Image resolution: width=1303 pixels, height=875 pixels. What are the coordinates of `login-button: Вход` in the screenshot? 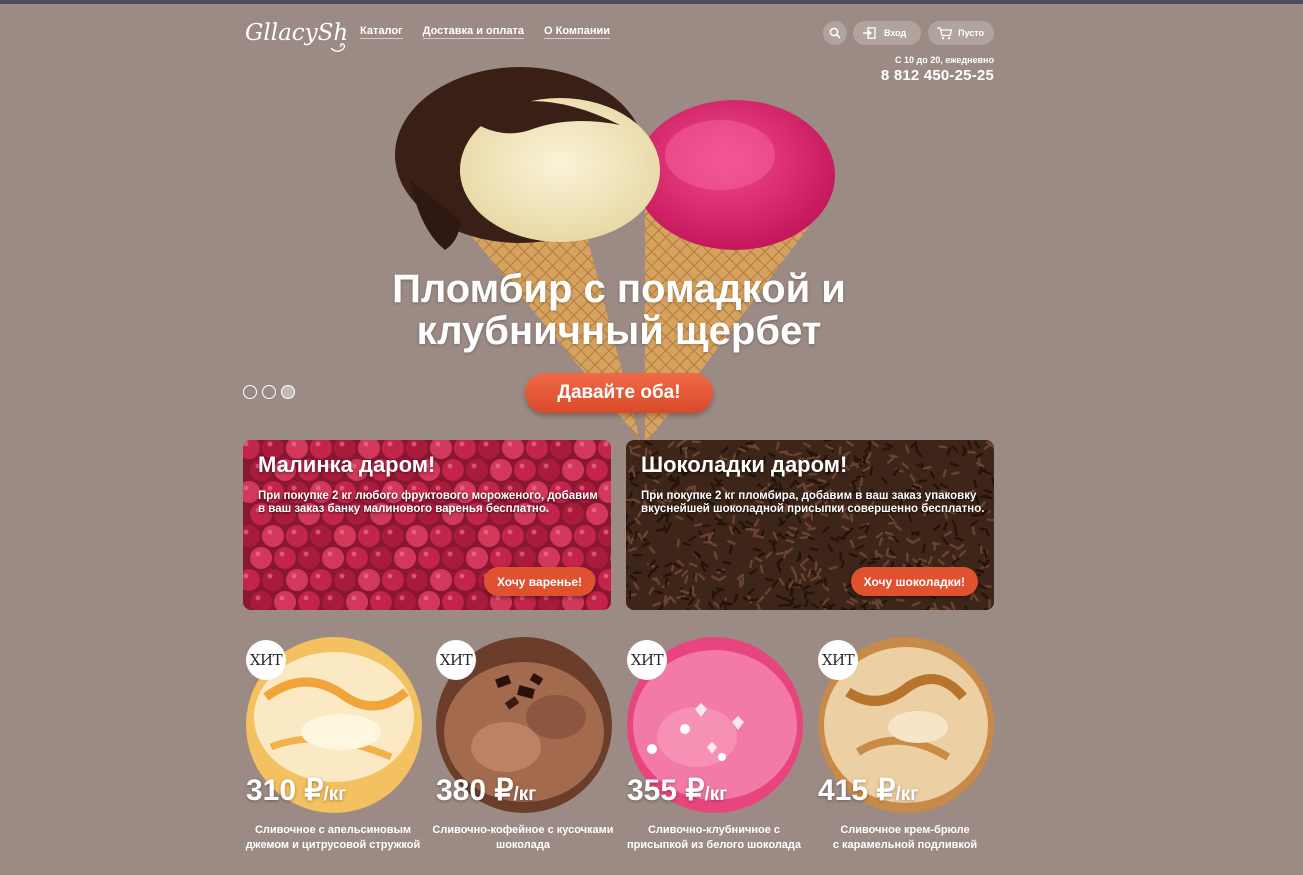 It's located at (887, 33).